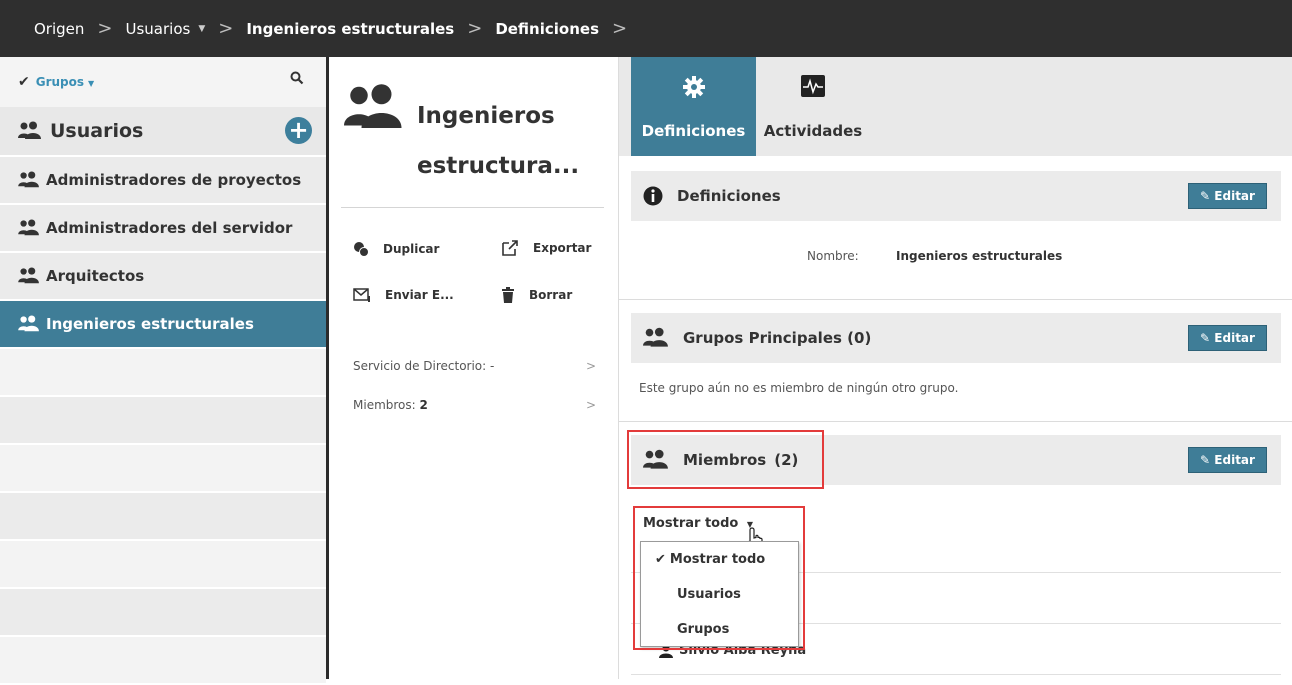  What do you see at coordinates (297, 78) in the screenshot?
I see `search-icon` at bounding box center [297, 78].